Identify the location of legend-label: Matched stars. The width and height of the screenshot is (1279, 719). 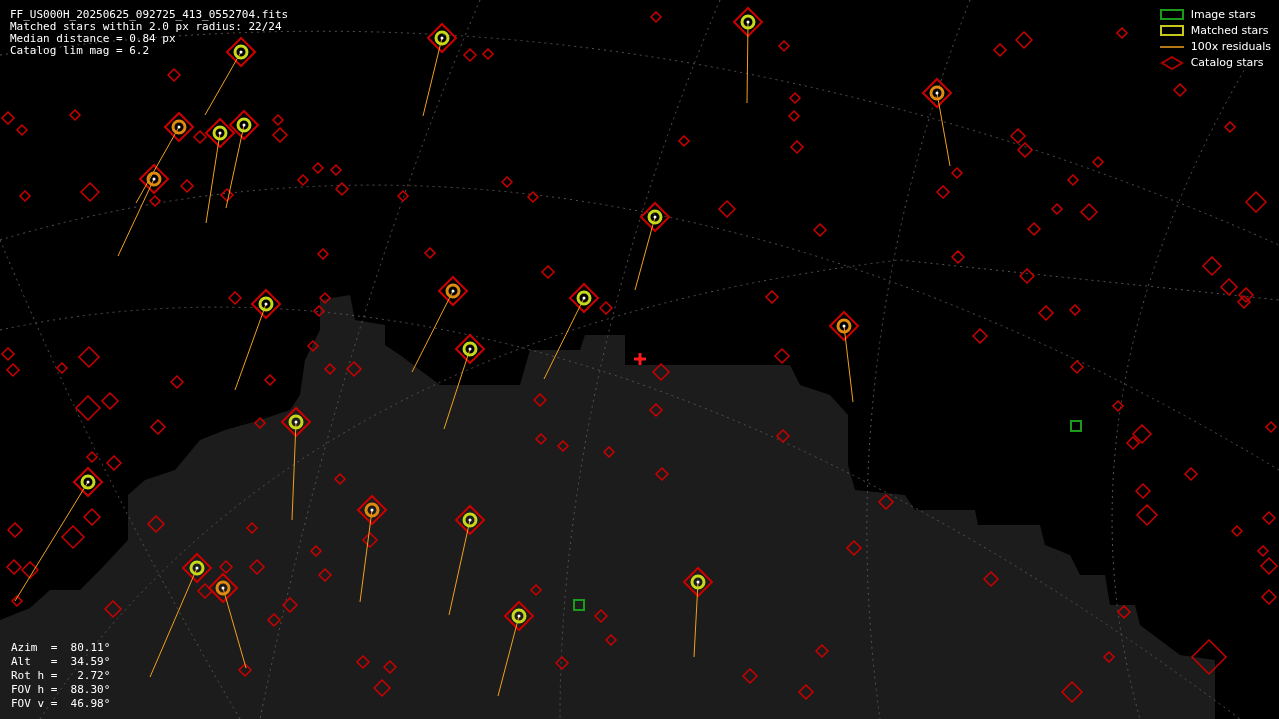
(1229, 30).